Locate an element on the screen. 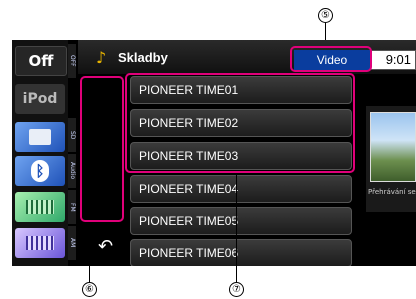 The width and height of the screenshot is (416, 299). sd-card-icon is located at coordinates (40, 137).